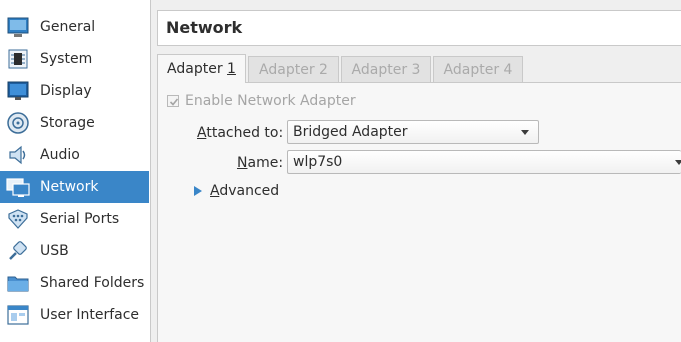 Image resolution: width=681 pixels, height=342 pixels. What do you see at coordinates (323, 69) in the screenshot?
I see `tab-number: 2` at bounding box center [323, 69].